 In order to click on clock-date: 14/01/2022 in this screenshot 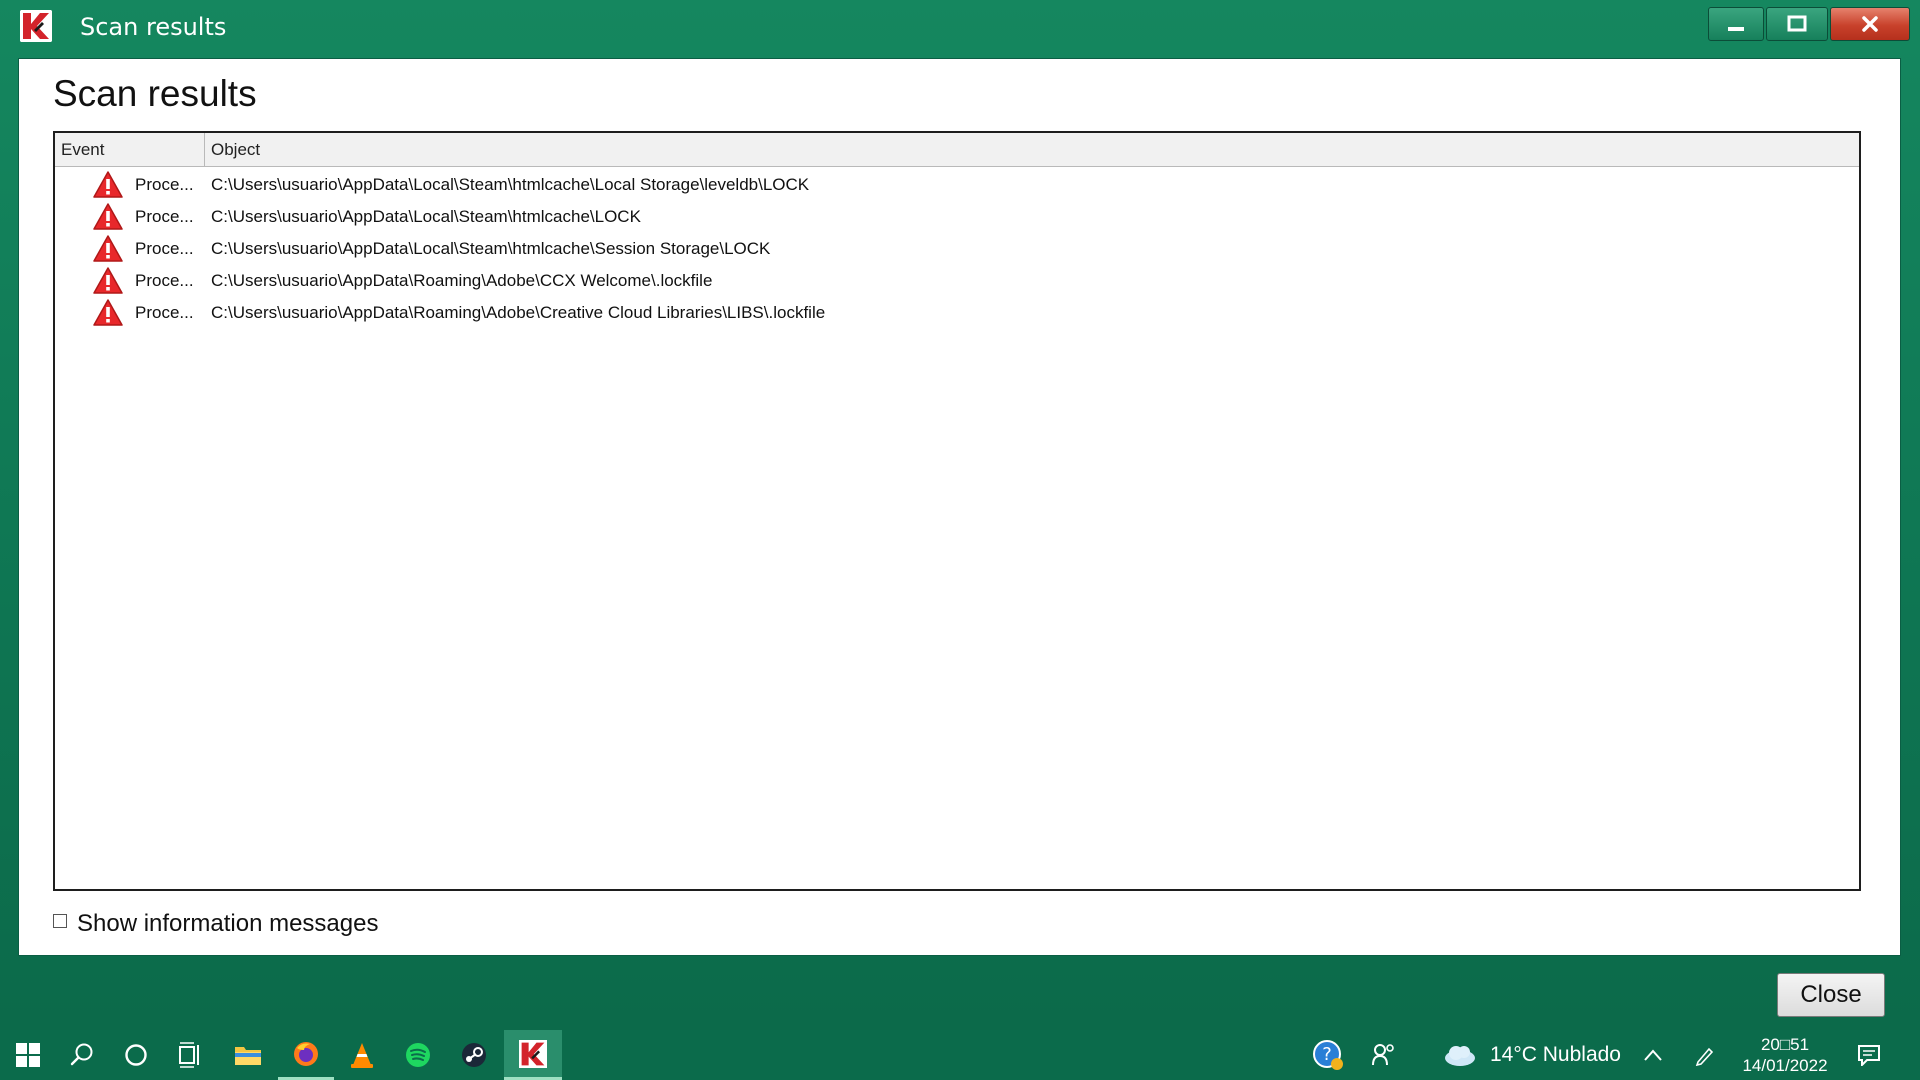, I will do `click(1785, 1065)`.